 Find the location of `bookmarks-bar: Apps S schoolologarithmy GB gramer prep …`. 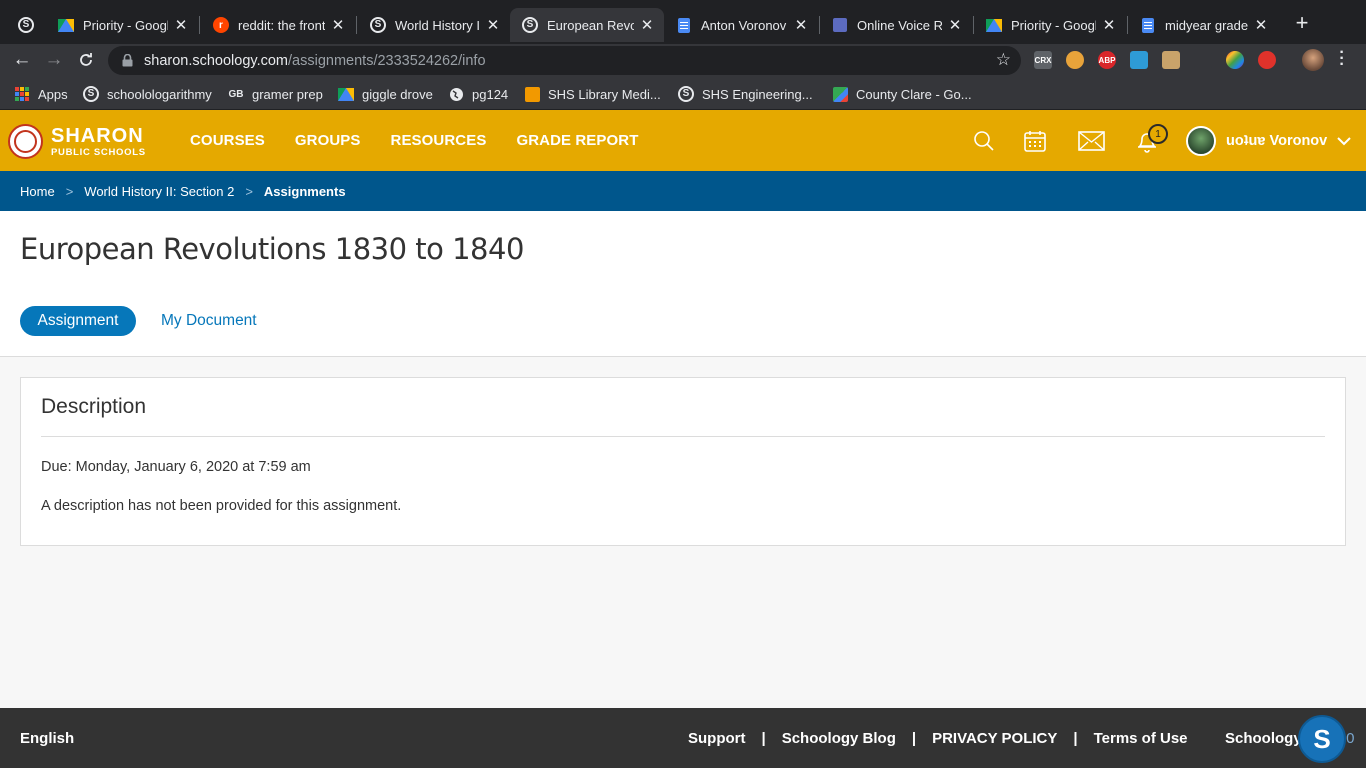

bookmarks-bar: Apps S schoolologarithmy GB gramer prep … is located at coordinates (683, 93).